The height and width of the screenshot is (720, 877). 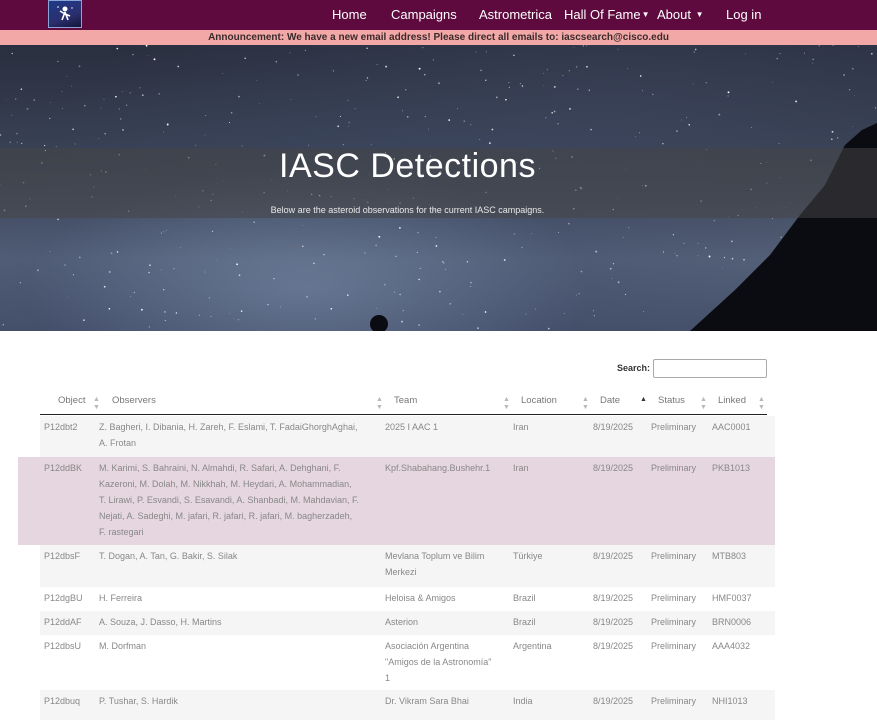 What do you see at coordinates (732, 622) in the screenshot?
I see `cell-line: BRN0006` at bounding box center [732, 622].